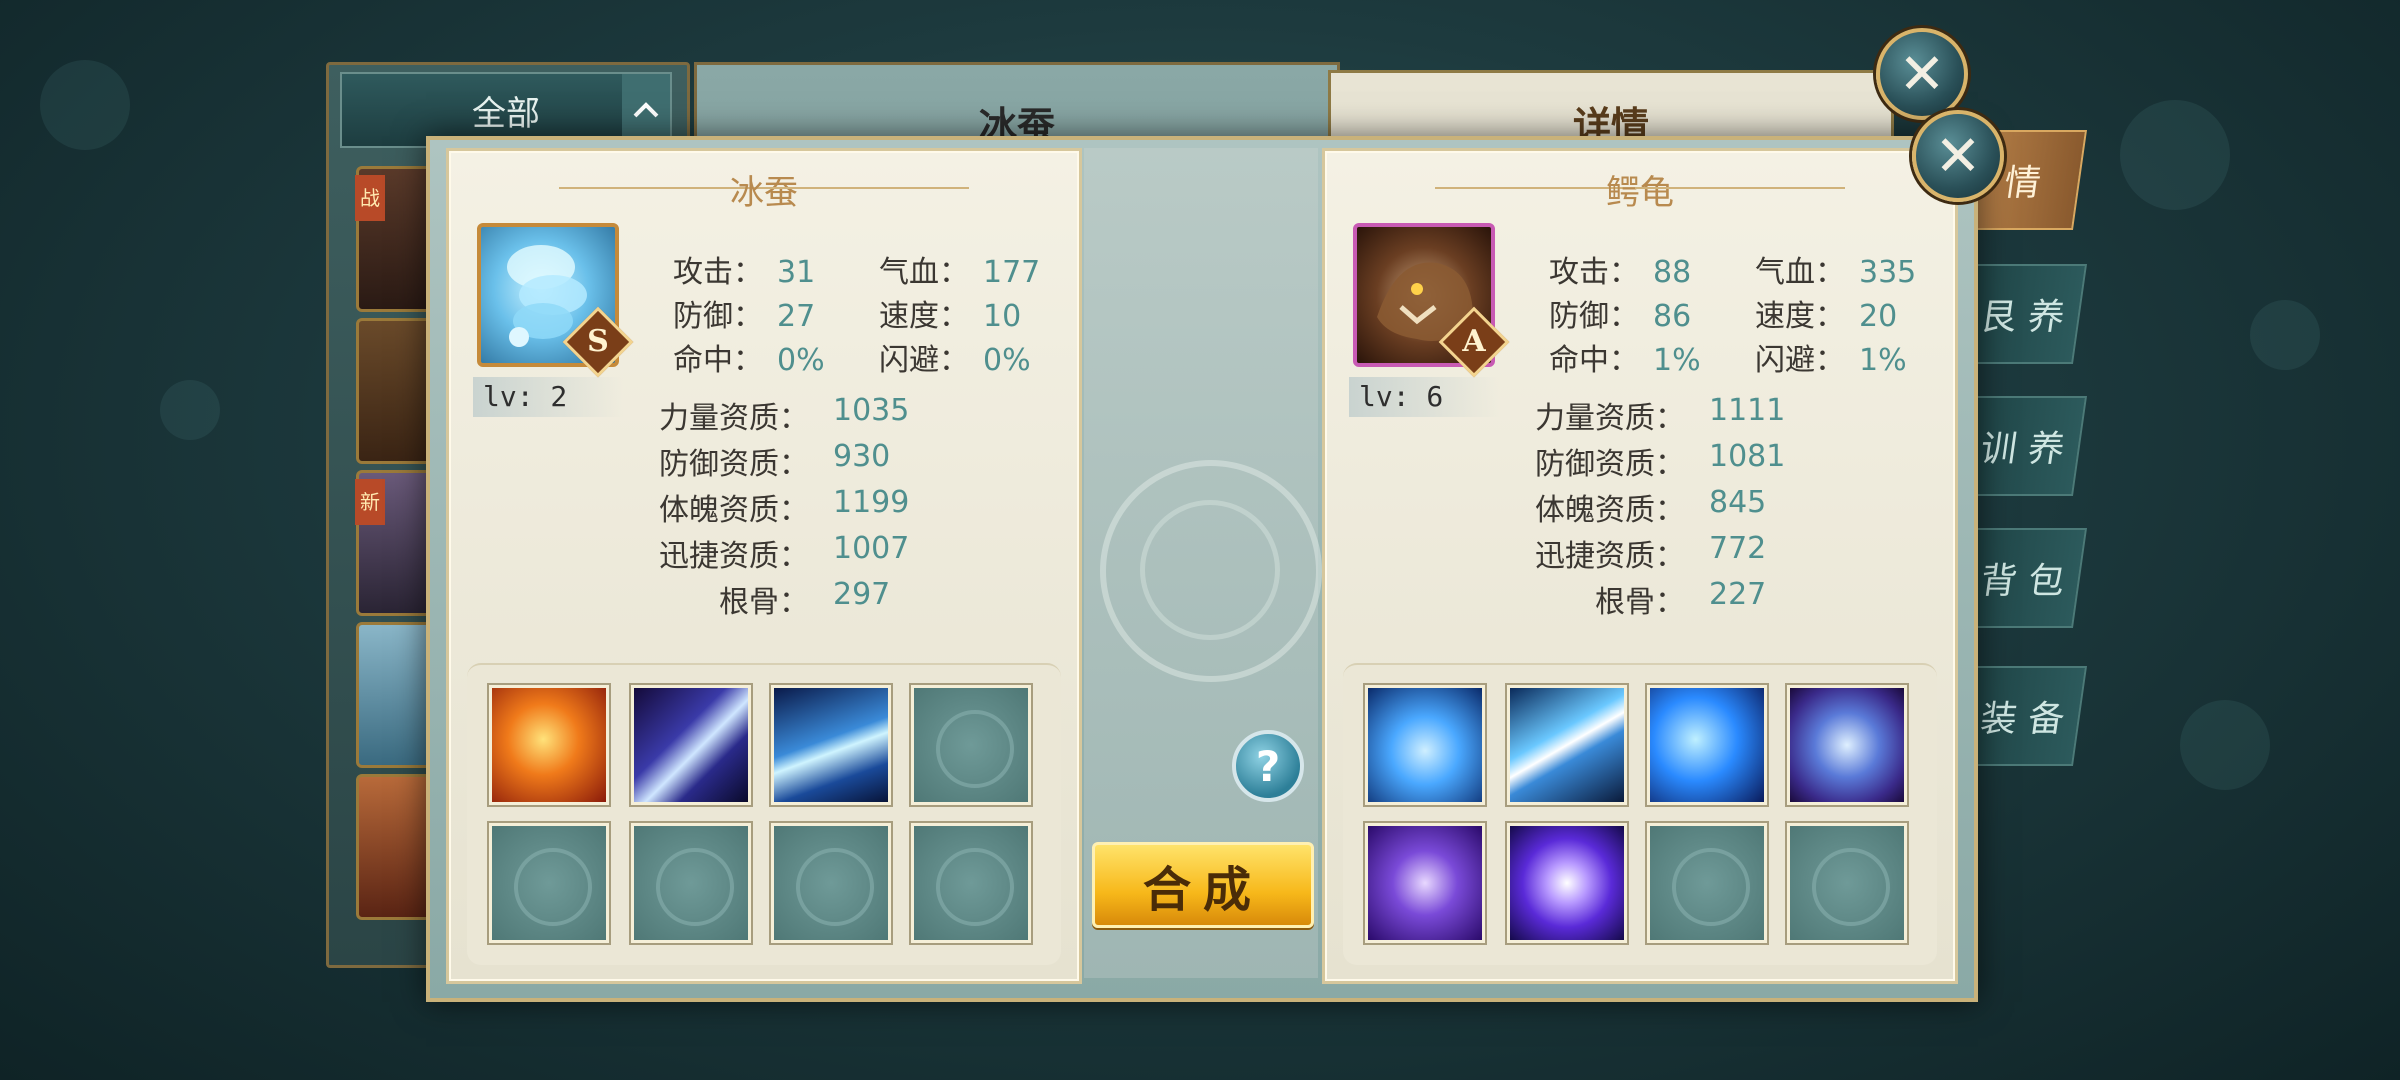 The image size is (2400, 1080). What do you see at coordinates (1747, 410) in the screenshot?
I see `aptitude-value: 1111` at bounding box center [1747, 410].